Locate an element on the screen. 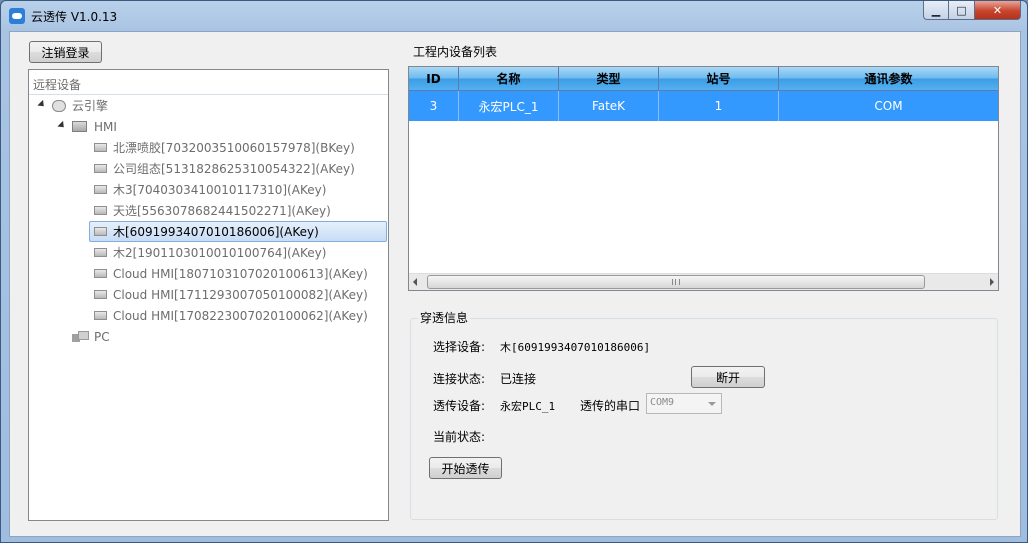 The width and height of the screenshot is (1028, 543). tree-device-item: 北漂喷胶[7032003510060157978](BKey) is located at coordinates (224, 147).